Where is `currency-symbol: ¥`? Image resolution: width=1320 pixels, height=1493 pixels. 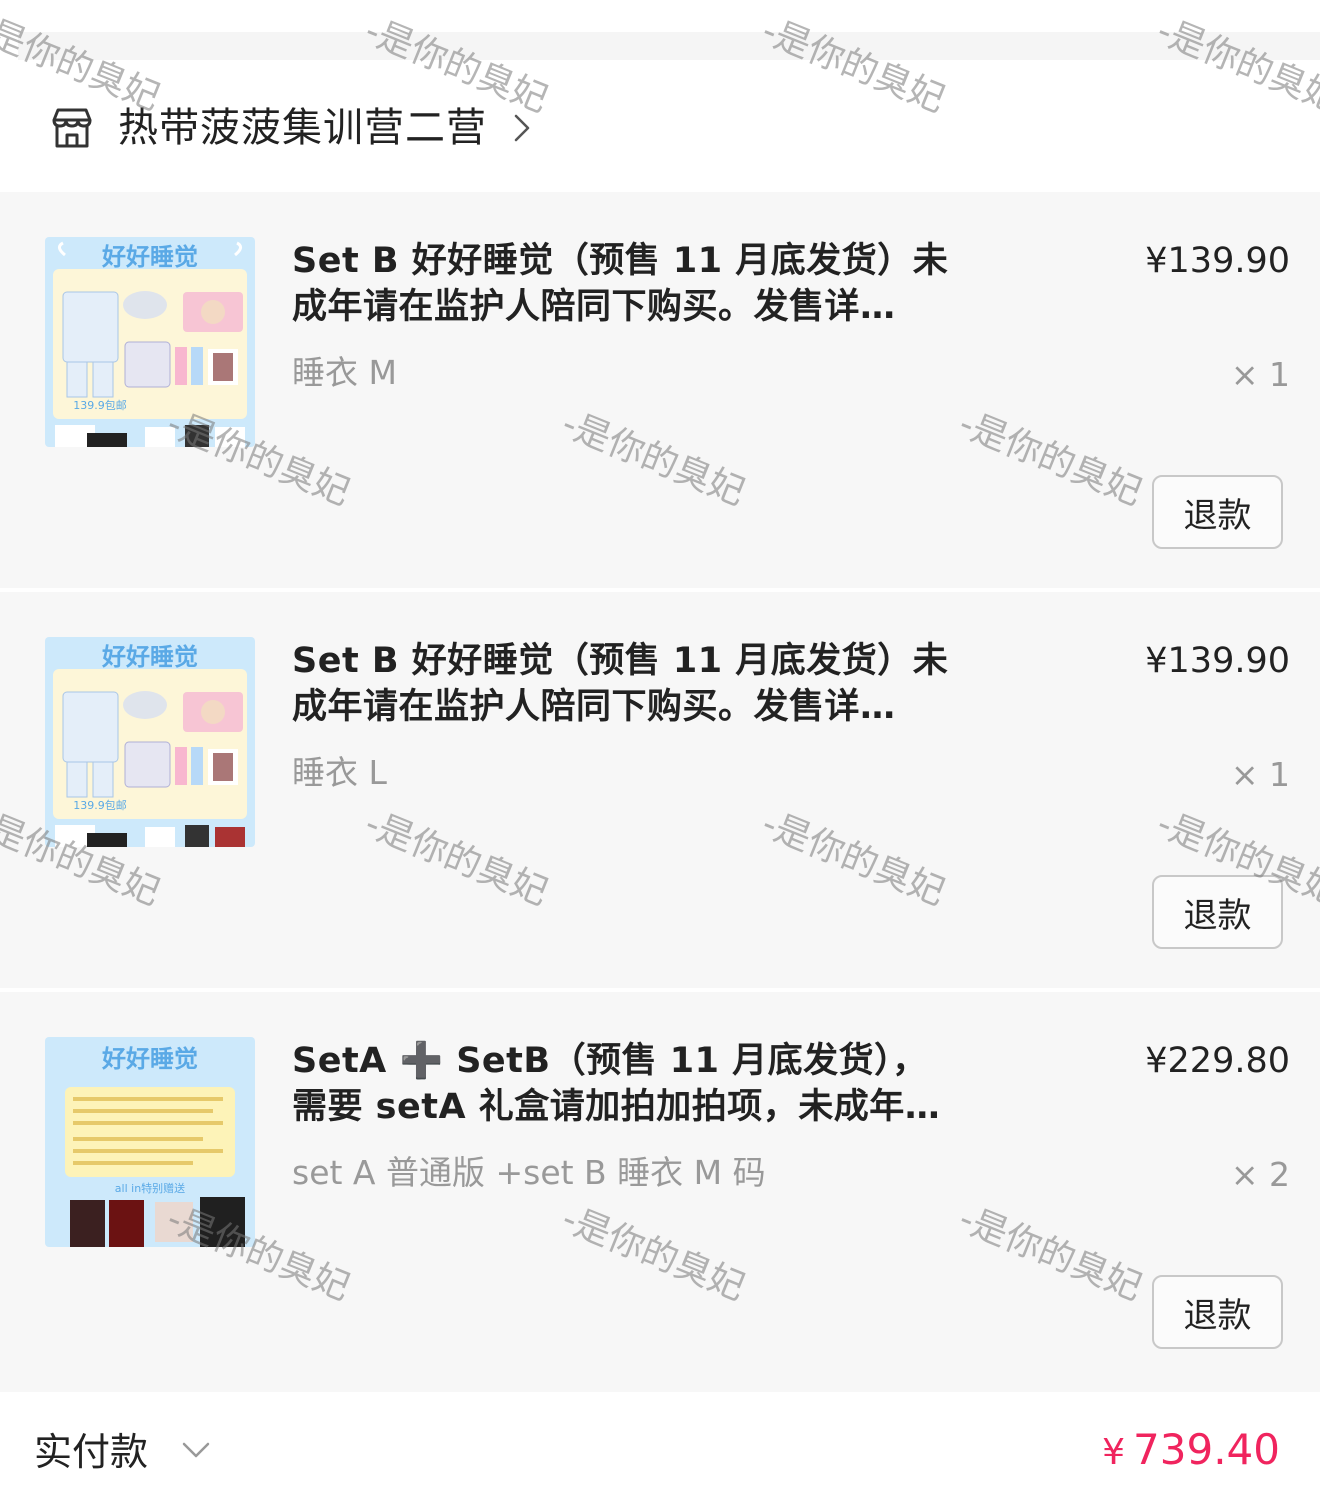
currency-symbol: ¥ is located at coordinates (1114, 1452).